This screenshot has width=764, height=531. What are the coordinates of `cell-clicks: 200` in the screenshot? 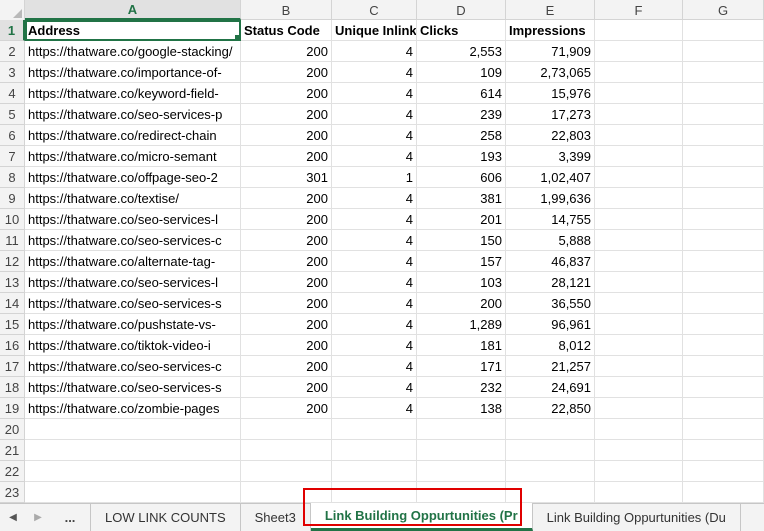 It's located at (461, 303).